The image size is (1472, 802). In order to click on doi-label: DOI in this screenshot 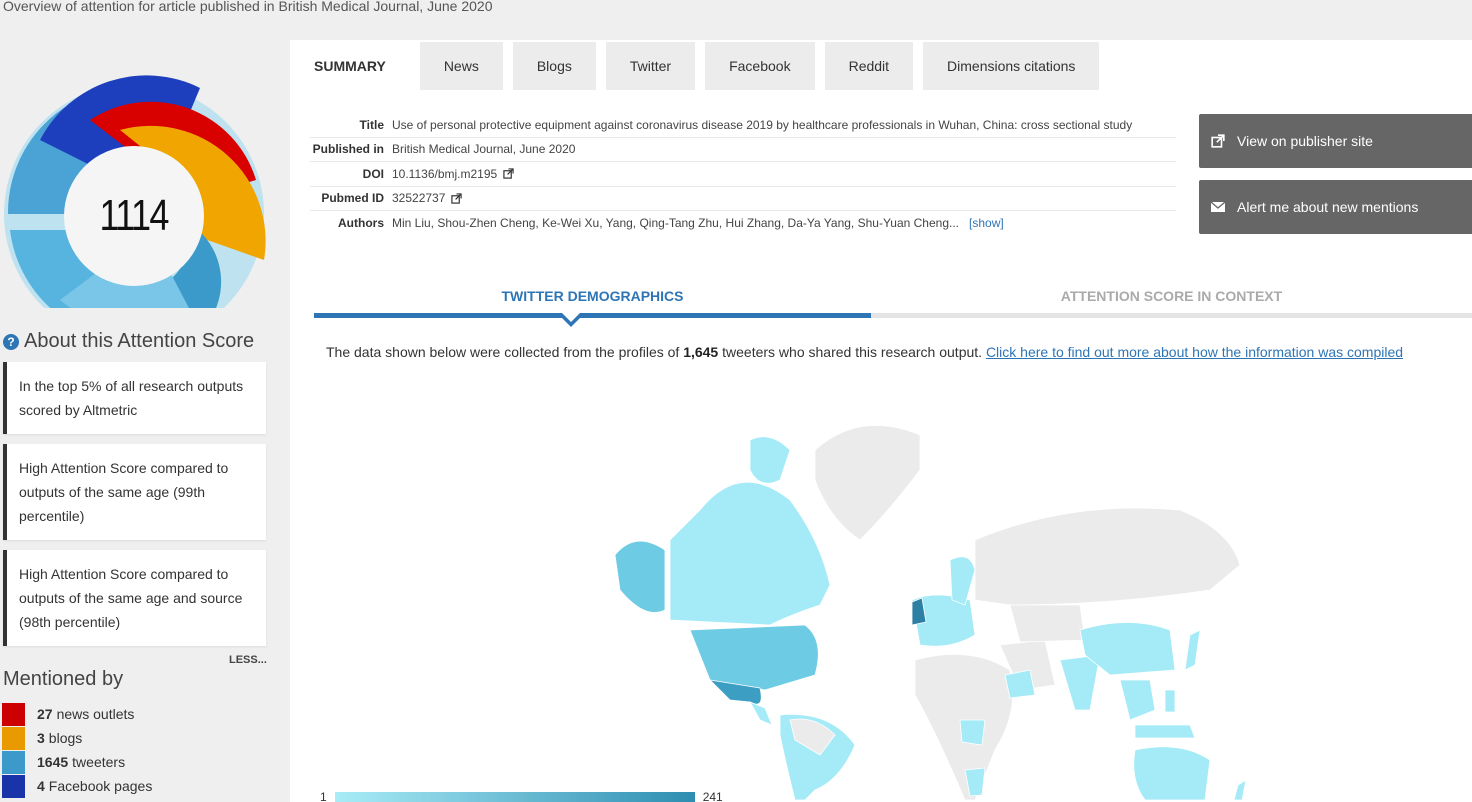, I will do `click(373, 173)`.